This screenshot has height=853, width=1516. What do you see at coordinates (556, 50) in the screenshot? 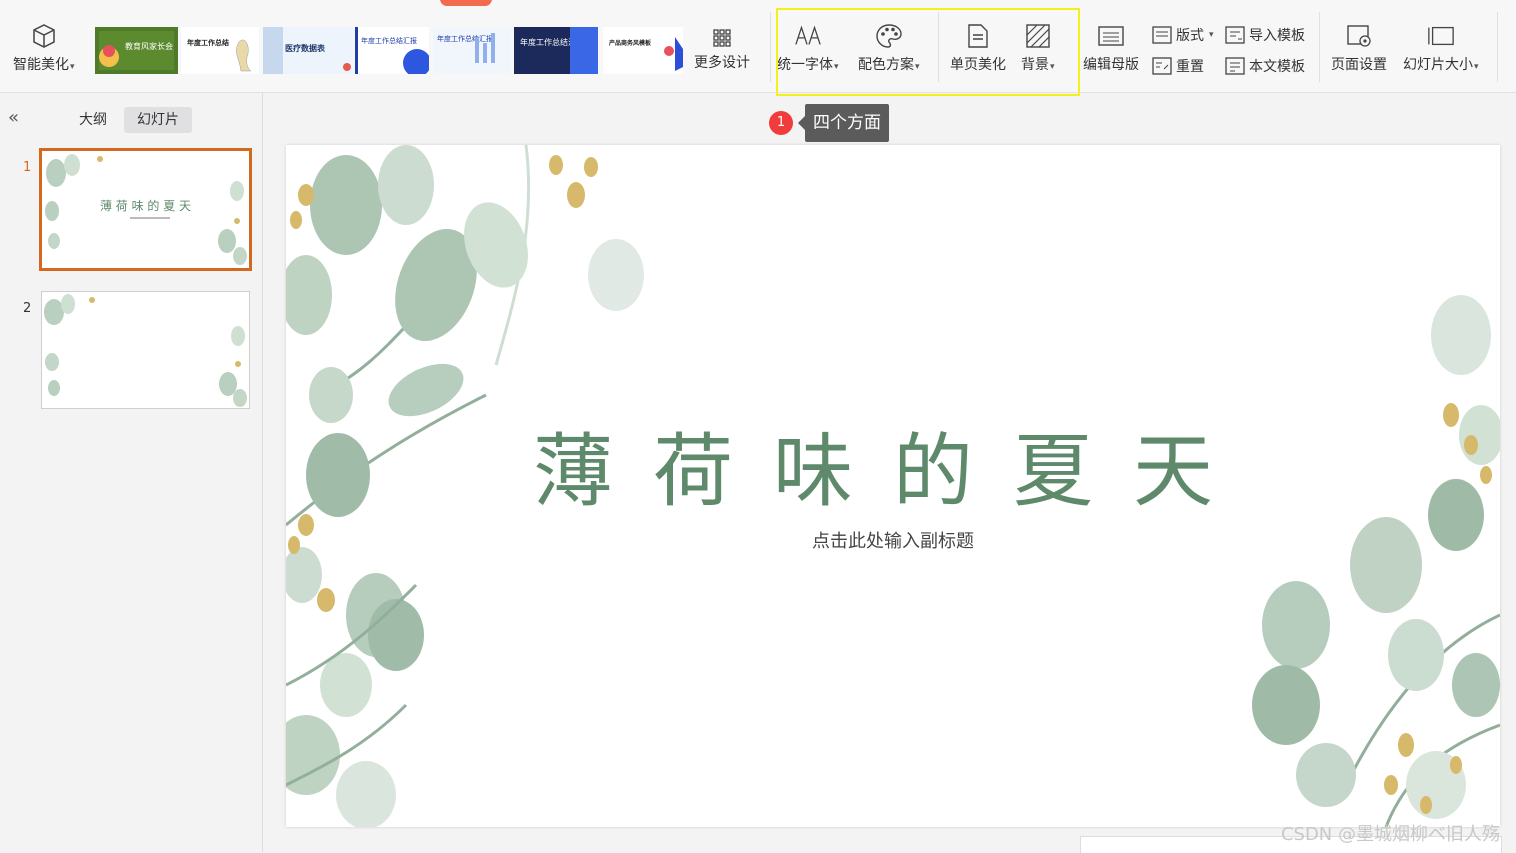
I see `template-thumb-6: 年度工作总结汇报` at bounding box center [556, 50].